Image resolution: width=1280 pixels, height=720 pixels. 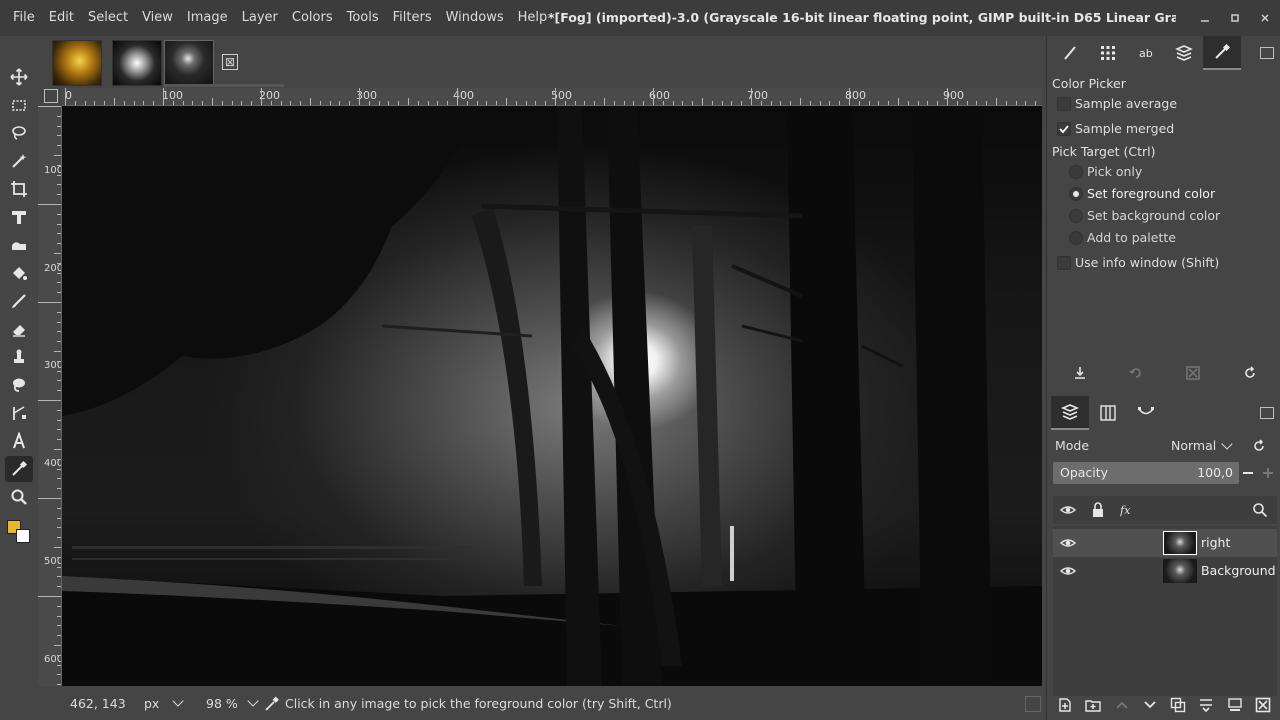 What do you see at coordinates (1178, 705) in the screenshot?
I see `duplicate-layer-icon` at bounding box center [1178, 705].